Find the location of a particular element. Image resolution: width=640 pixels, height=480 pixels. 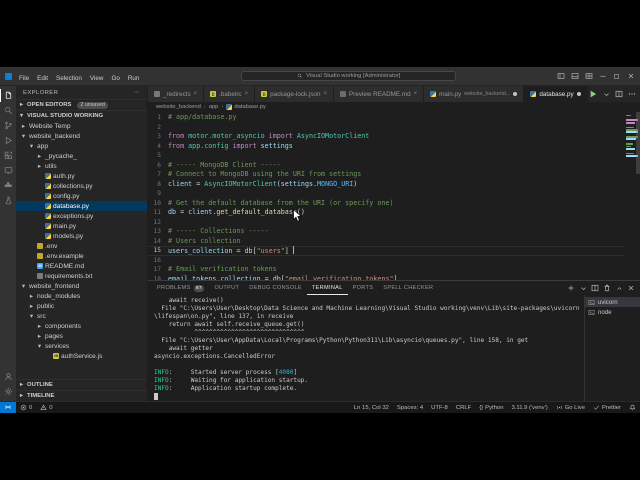

tree-item-auth-py: auth.py is located at coordinates (81, 176).